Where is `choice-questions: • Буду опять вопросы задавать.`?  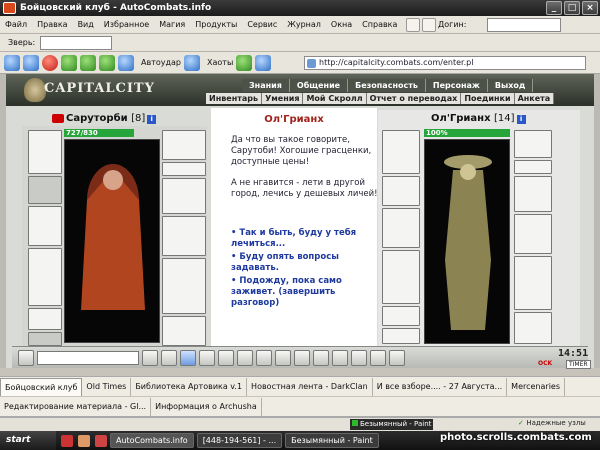
choice-questions: • Буду опять вопросы задавать. is located at coordinates (306, 263).